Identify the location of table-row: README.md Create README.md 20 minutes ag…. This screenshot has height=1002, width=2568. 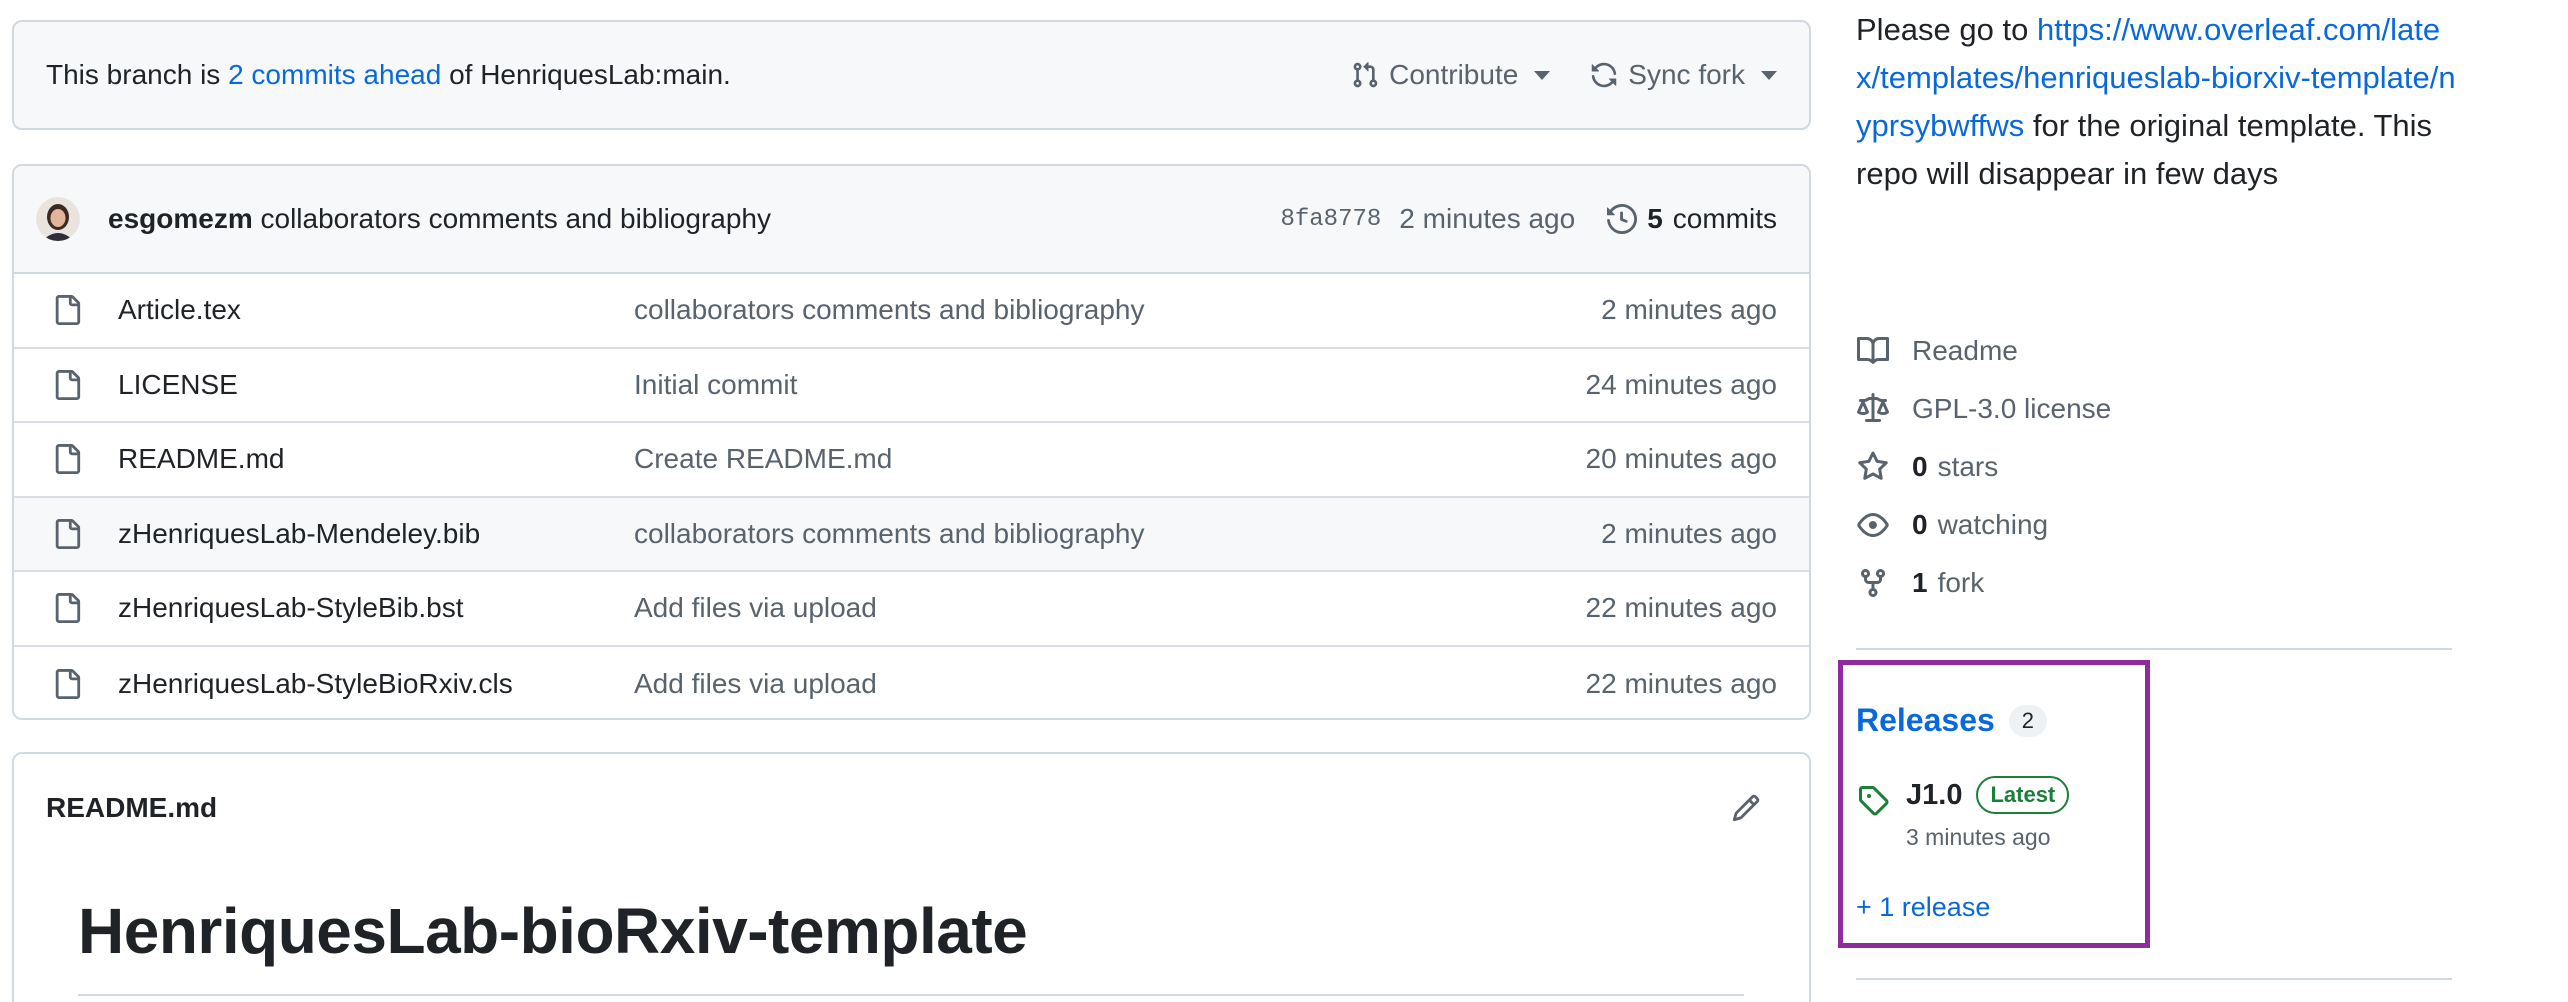
(911, 460).